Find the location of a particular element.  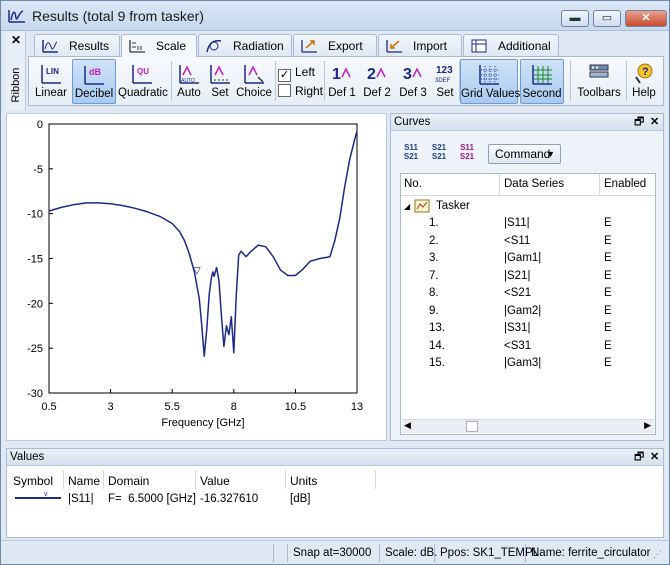

x-tick-label: 3 is located at coordinates (111, 407).